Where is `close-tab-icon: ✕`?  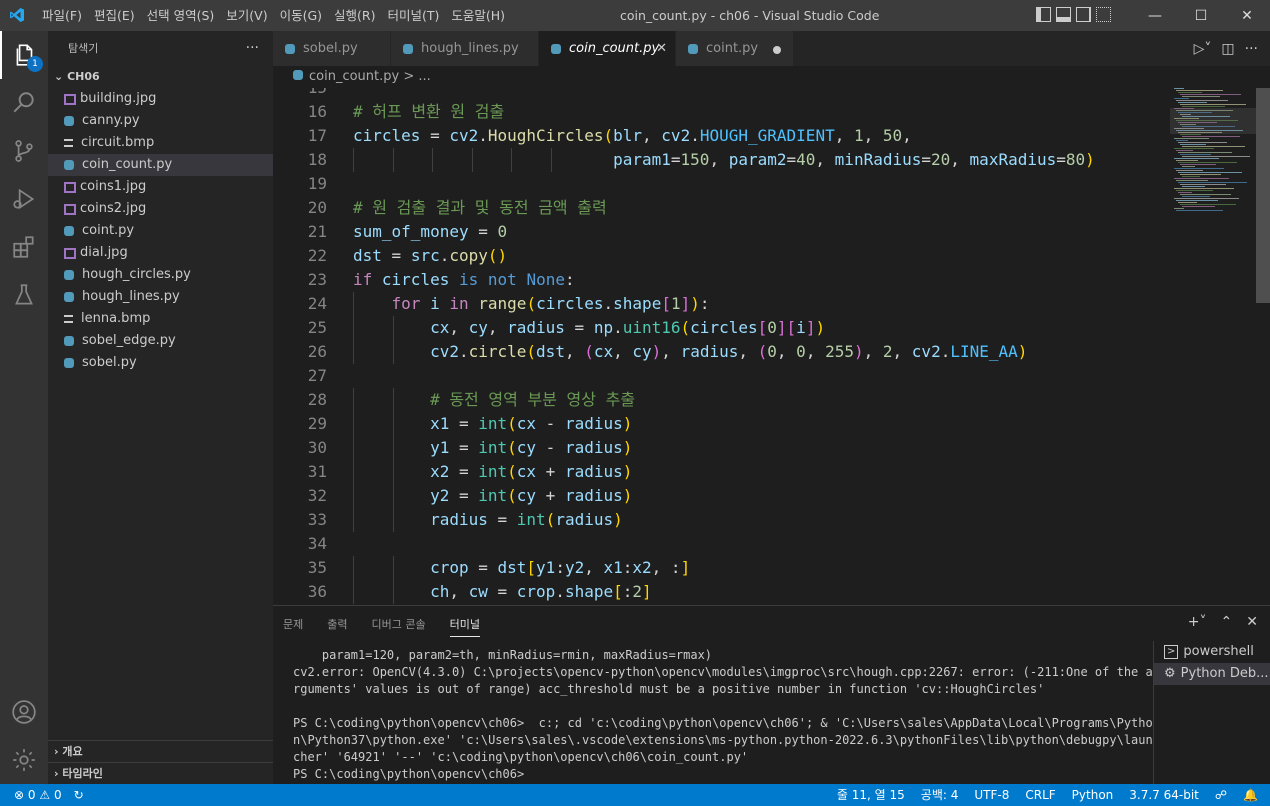
close-tab-icon: ✕ is located at coordinates (661, 48).